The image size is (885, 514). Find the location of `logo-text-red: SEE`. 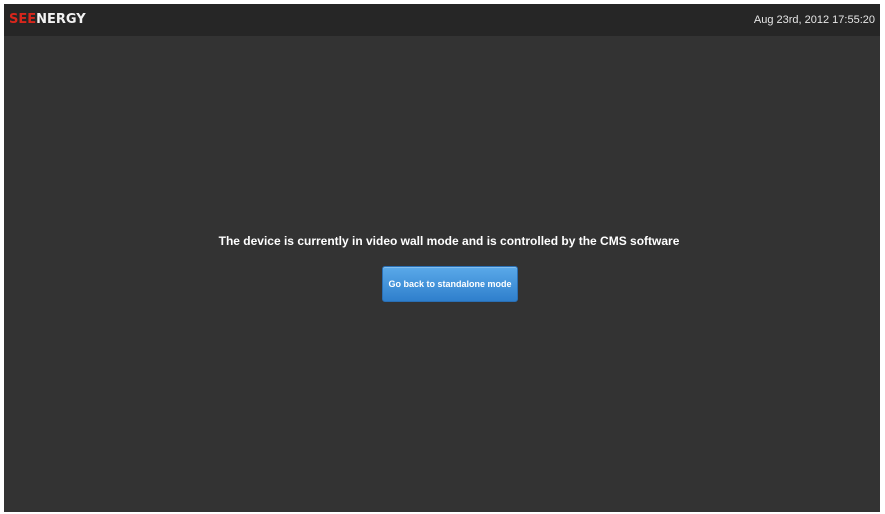

logo-text-red: SEE is located at coordinates (23, 19).